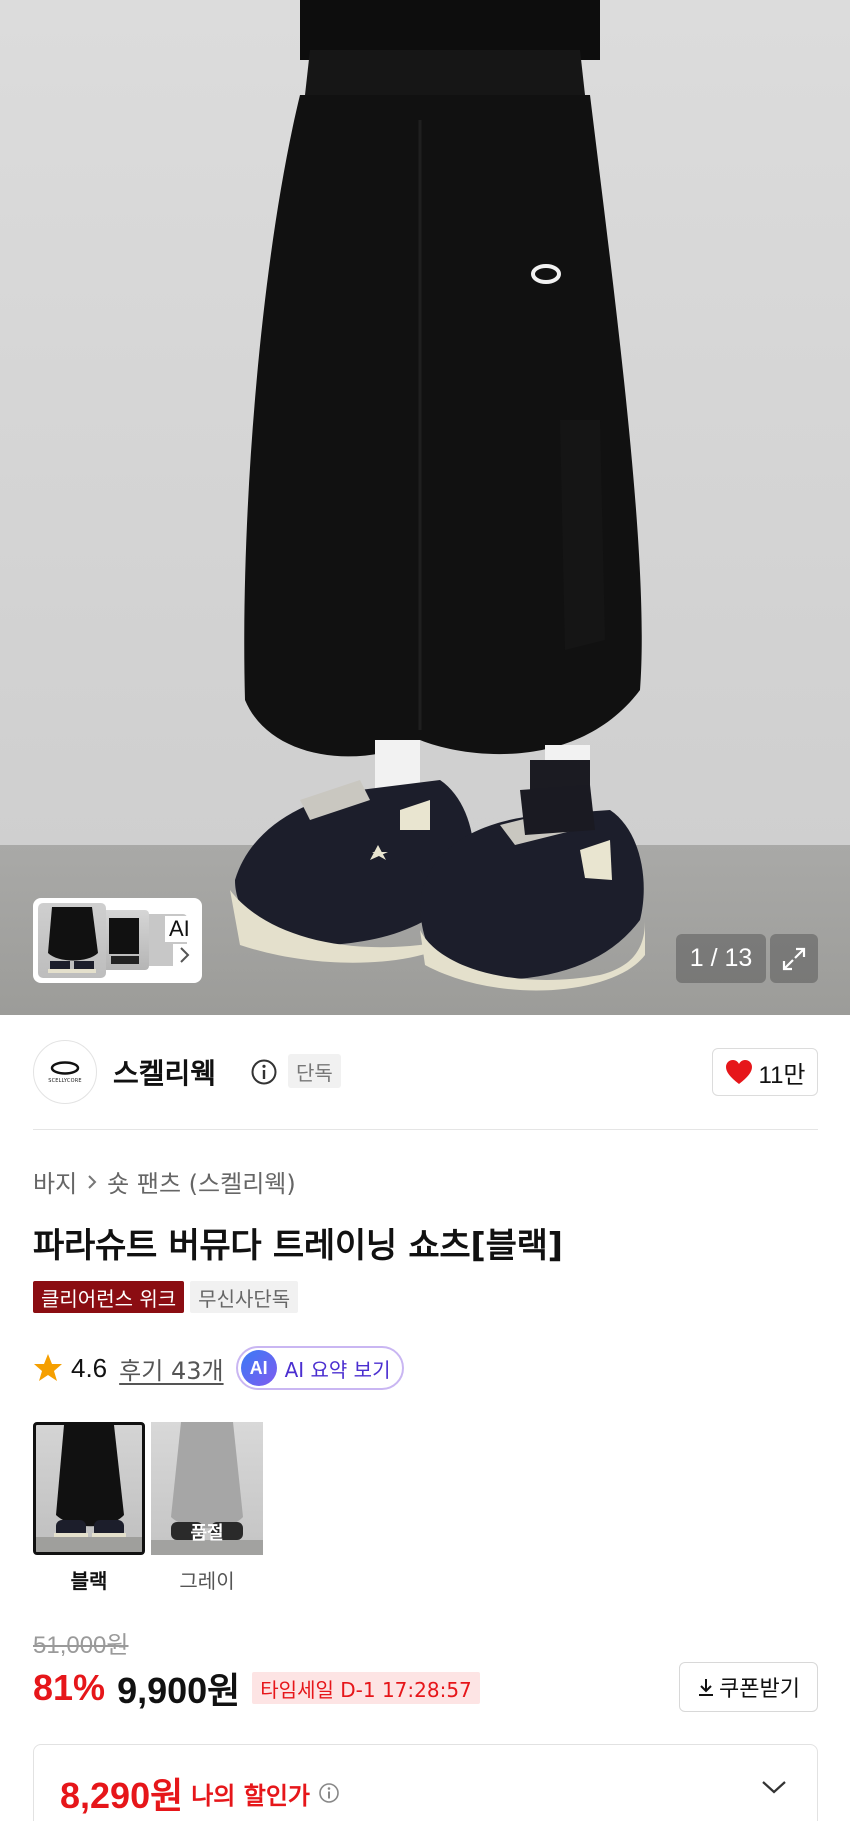  I want to click on sold-out-label: 품절, so click(207, 1533).